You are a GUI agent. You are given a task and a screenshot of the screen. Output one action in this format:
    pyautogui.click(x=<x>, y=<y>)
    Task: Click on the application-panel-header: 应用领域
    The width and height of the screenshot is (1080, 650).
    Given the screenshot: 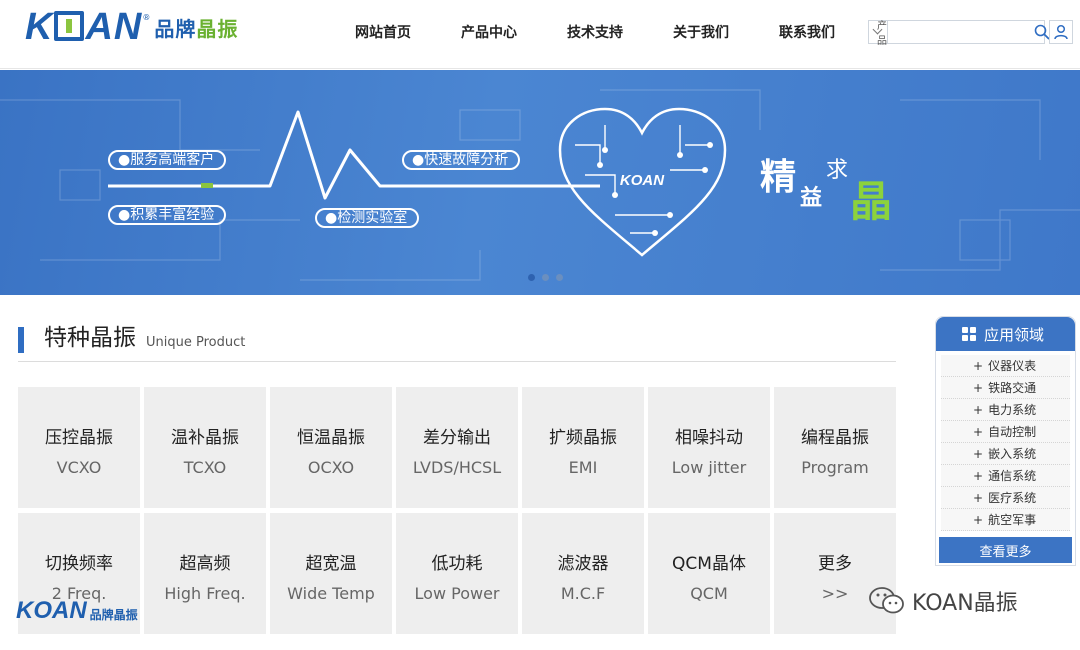 What is the action you would take?
    pyautogui.click(x=1005, y=334)
    